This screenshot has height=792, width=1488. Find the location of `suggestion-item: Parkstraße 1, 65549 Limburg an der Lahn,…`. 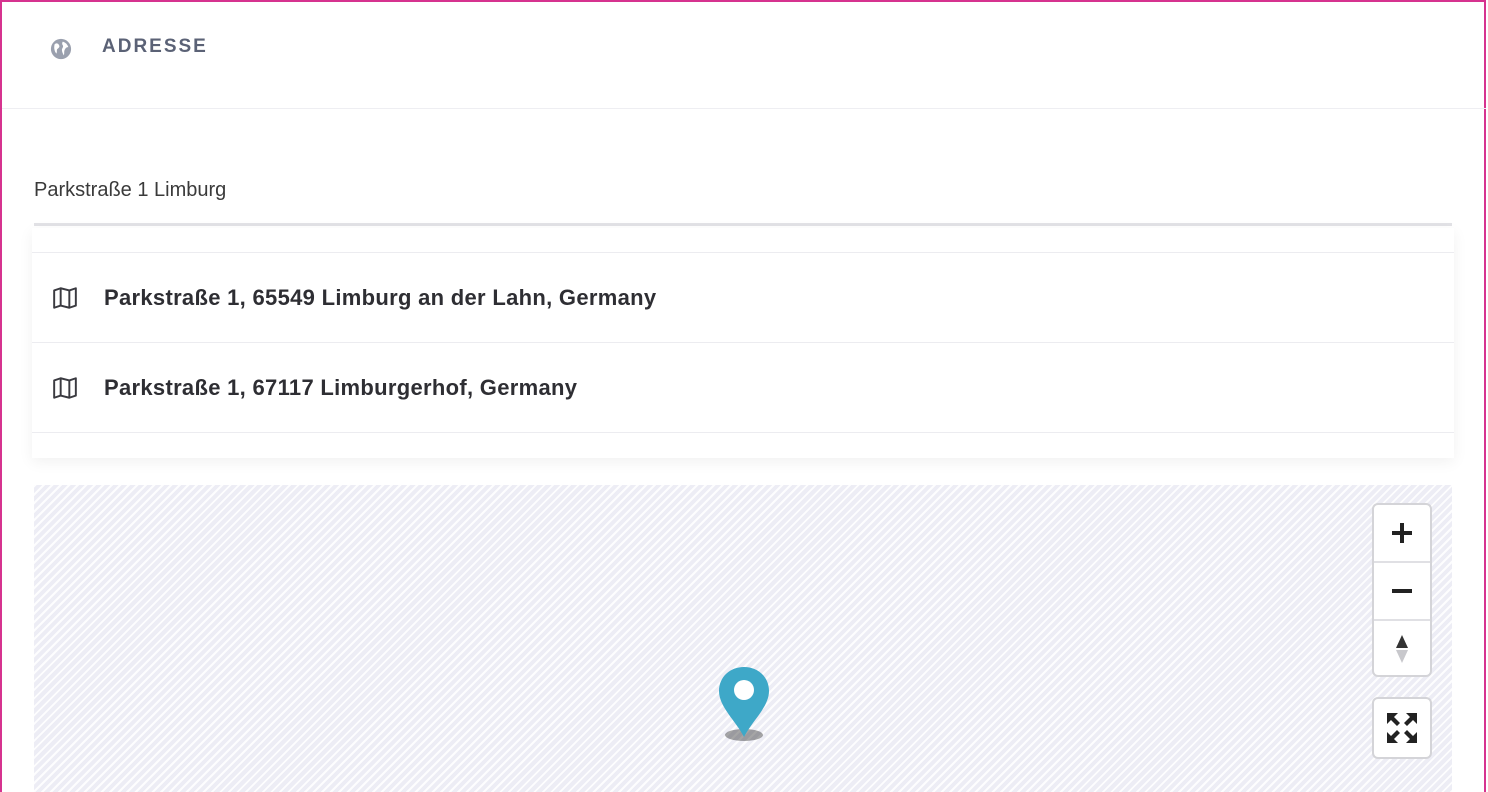

suggestion-item: Parkstraße 1, 65549 Limburg an der Lahn,… is located at coordinates (743, 298).